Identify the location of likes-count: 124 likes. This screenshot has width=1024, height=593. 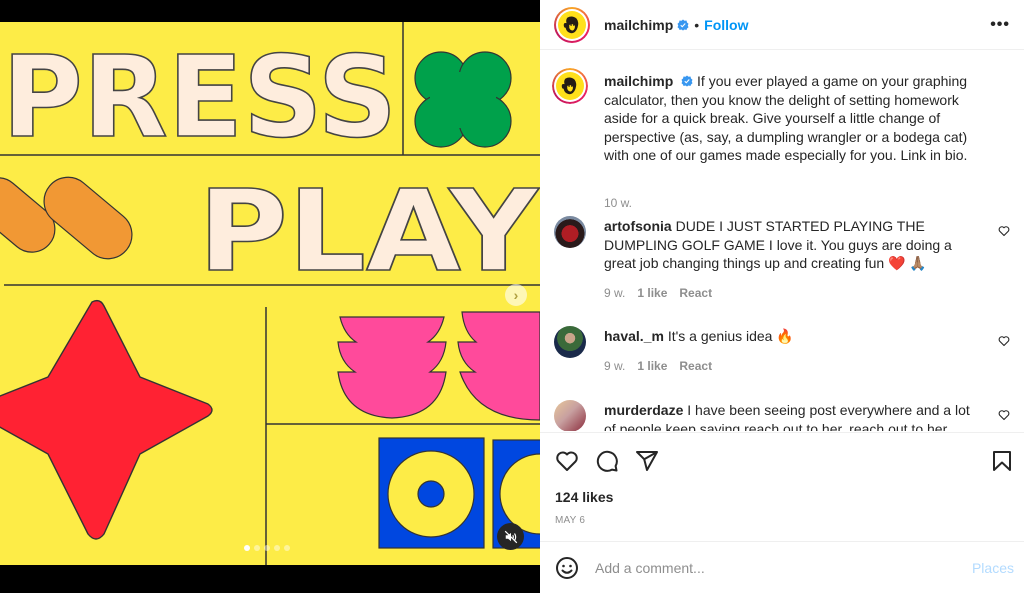
(584, 497).